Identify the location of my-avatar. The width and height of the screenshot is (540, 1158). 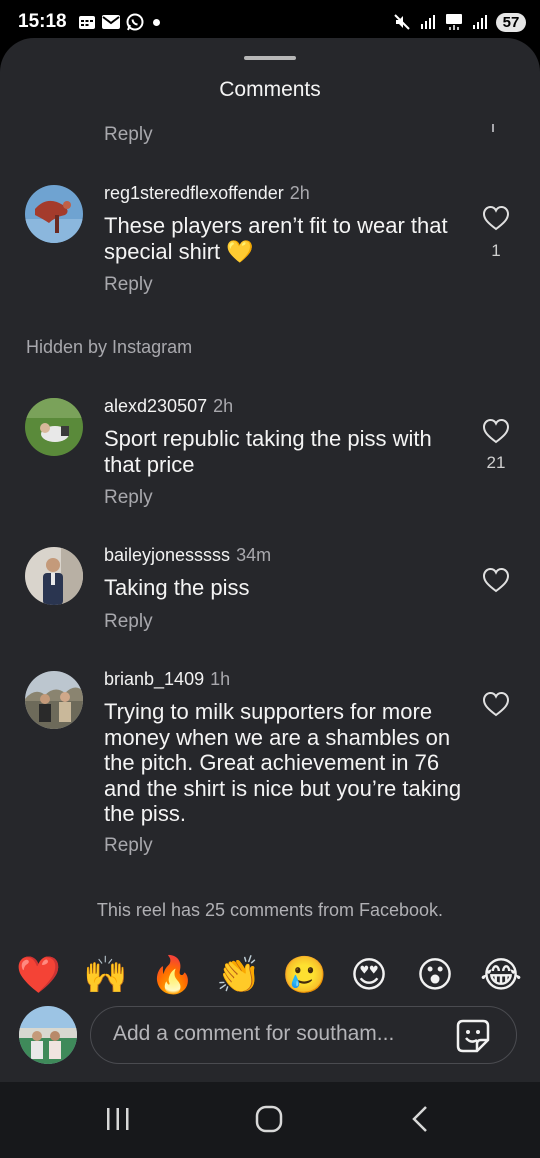
(48, 1035).